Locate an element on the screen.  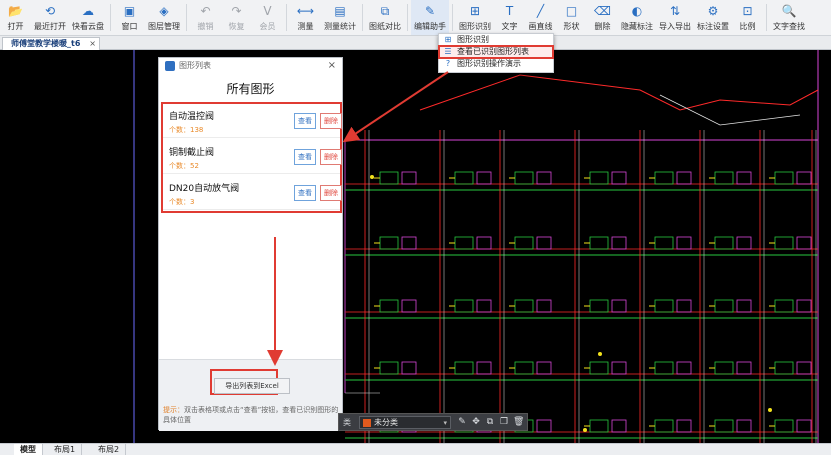
hide-annotation-button: ◐ 隐藏标注 is located at coordinates (637, 17).